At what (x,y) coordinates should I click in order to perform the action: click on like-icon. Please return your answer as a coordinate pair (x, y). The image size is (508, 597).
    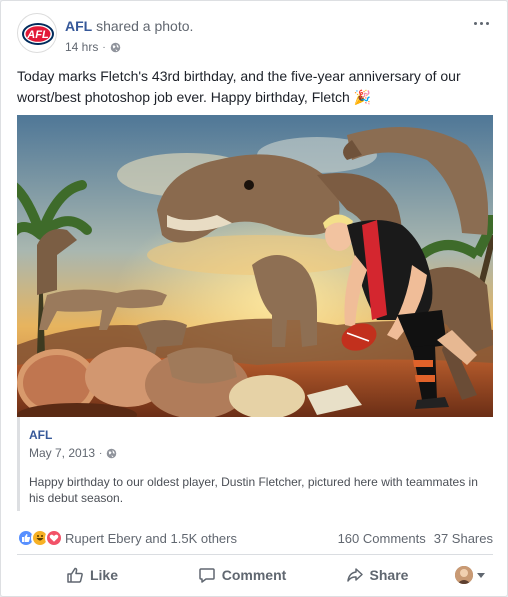
    Looking at the image, I should click on (75, 575).